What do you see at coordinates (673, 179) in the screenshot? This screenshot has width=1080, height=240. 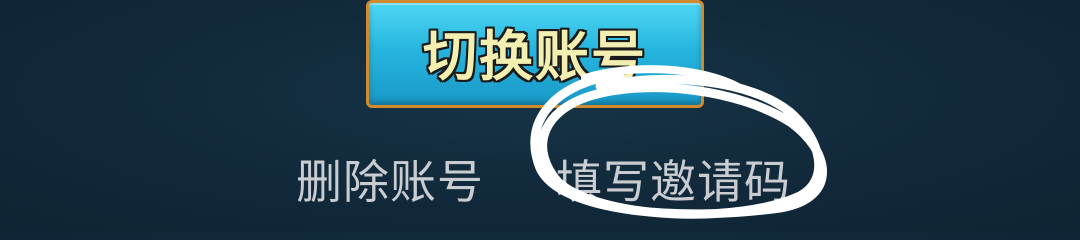 I see `enter-invite-code-link: 填写邀请码` at bounding box center [673, 179].